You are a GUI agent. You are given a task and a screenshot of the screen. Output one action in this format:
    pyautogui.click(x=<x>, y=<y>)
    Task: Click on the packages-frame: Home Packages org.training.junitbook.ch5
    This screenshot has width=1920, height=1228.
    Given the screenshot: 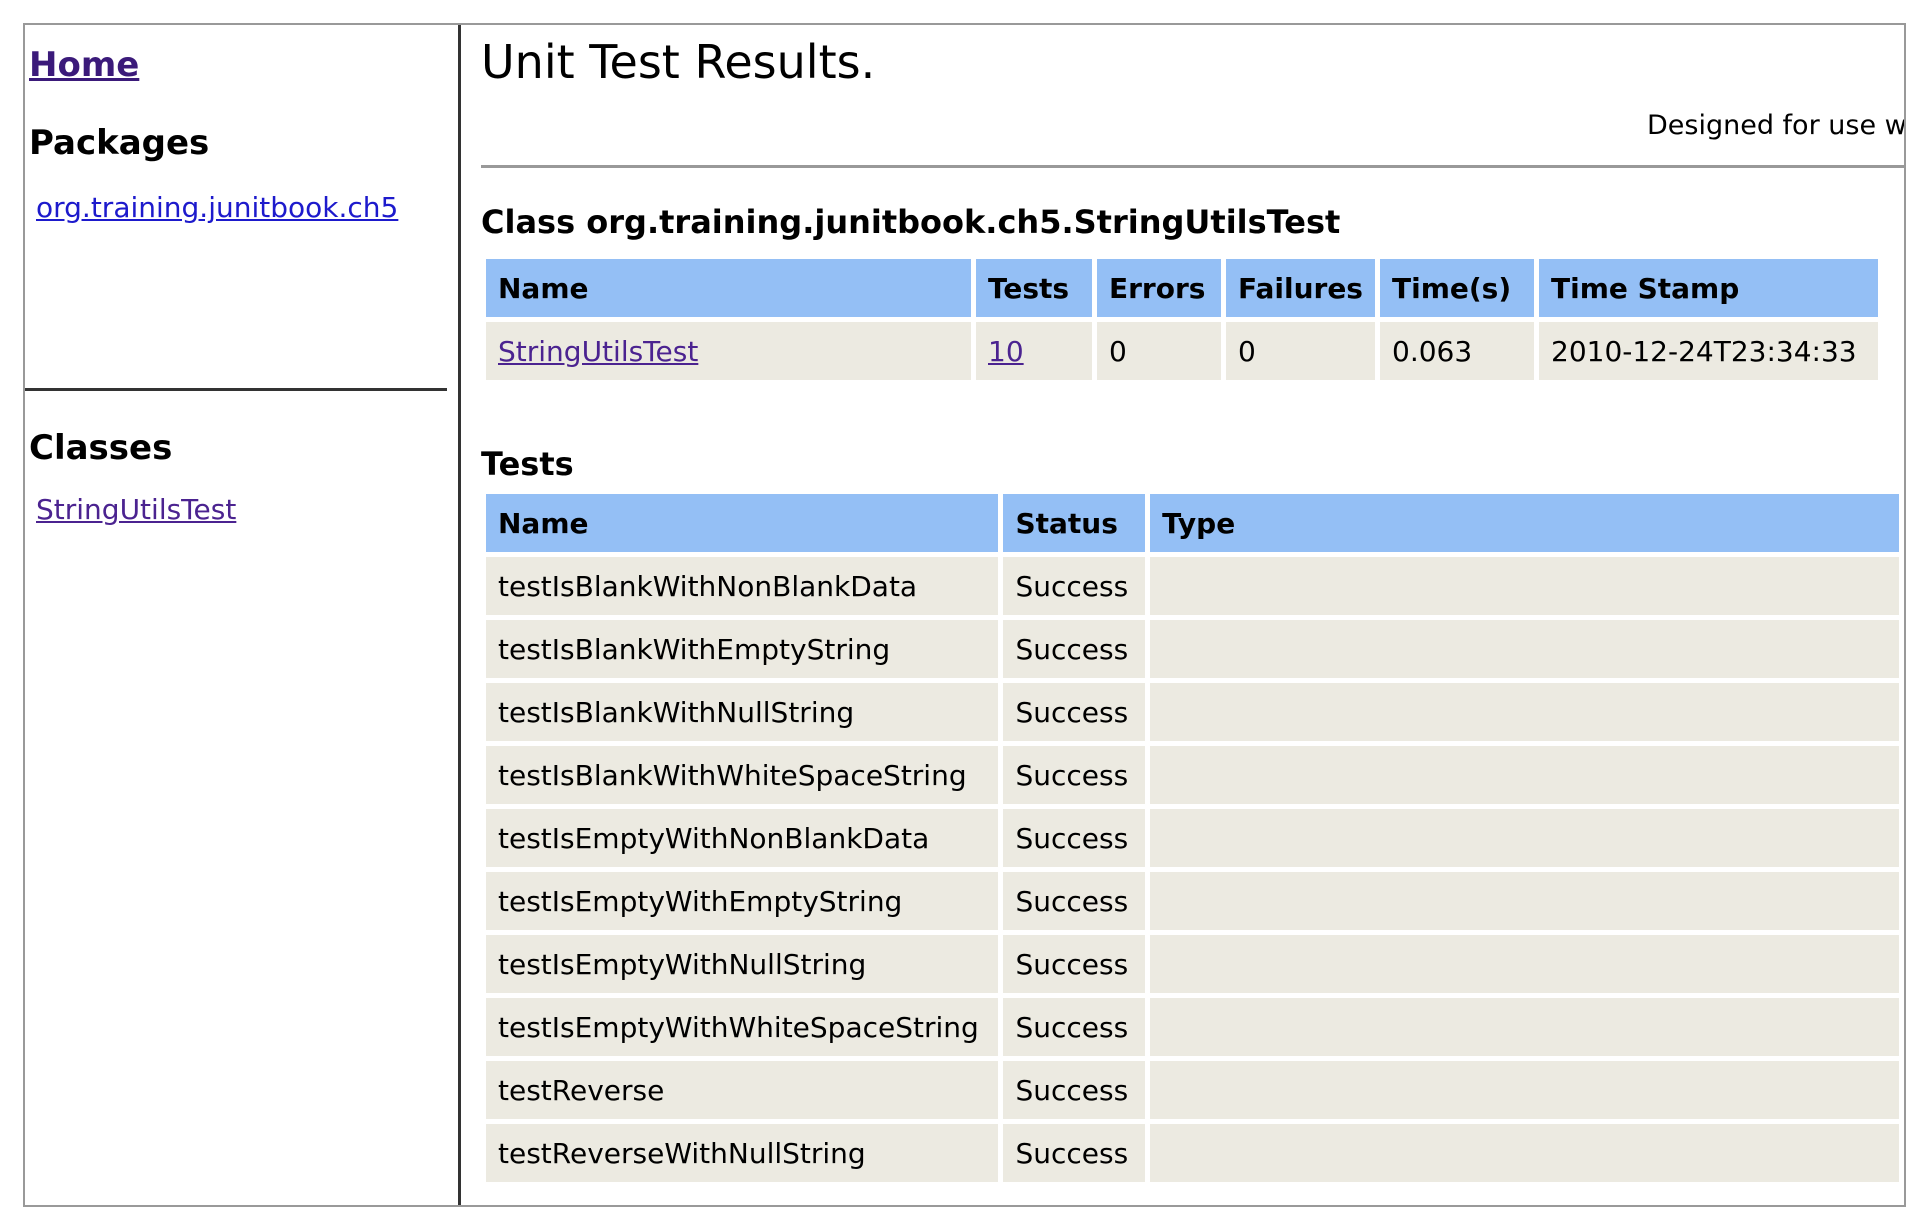 What is the action you would take?
    pyautogui.click(x=236, y=208)
    